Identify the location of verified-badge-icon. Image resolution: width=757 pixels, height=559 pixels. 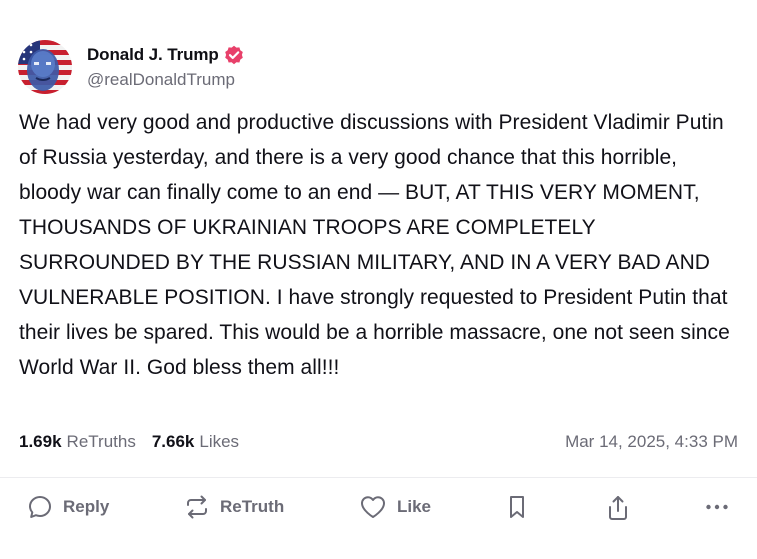
(234, 55).